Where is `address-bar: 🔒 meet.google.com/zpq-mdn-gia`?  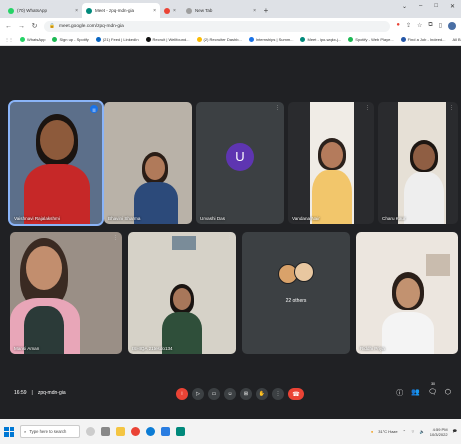
address-bar: 🔒 meet.google.com/zpq-mdn-gia is located at coordinates (217, 26).